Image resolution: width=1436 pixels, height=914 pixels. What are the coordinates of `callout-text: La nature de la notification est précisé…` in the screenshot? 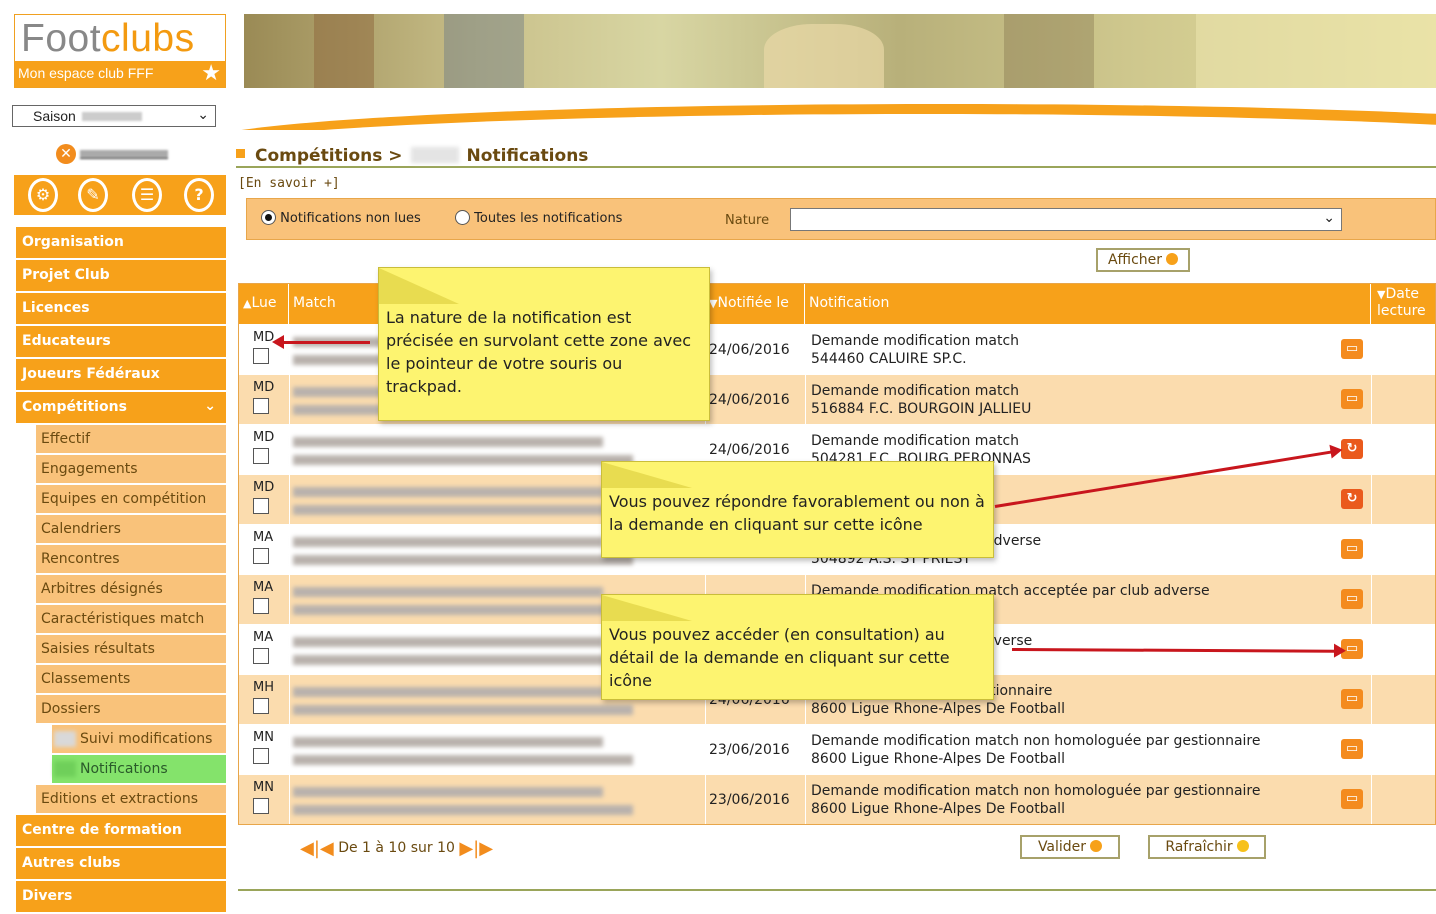 It's located at (538, 352).